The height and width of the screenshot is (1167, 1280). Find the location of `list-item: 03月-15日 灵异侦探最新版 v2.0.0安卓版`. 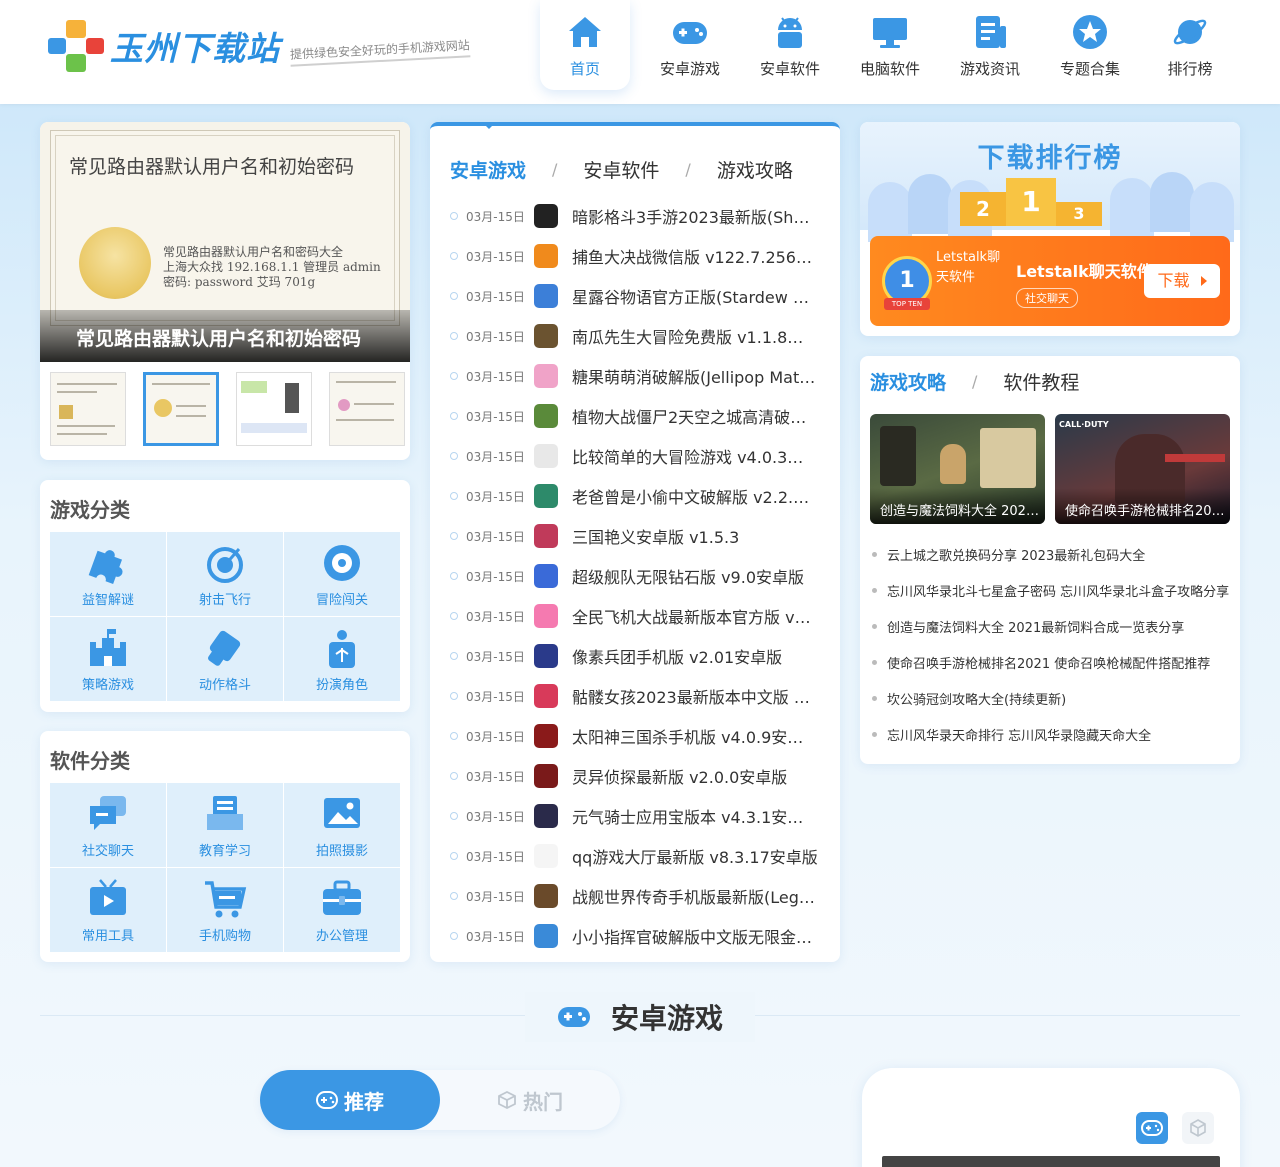

list-item: 03月-15日 灵异侦探最新版 v2.0.0安卓版 is located at coordinates (640, 776).